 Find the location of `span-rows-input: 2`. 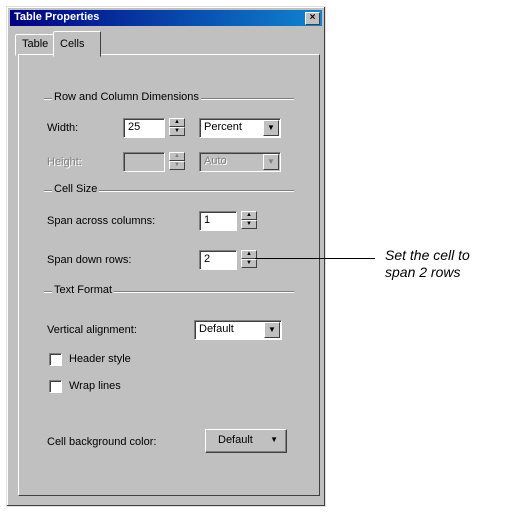

span-rows-input: 2 is located at coordinates (218, 260).